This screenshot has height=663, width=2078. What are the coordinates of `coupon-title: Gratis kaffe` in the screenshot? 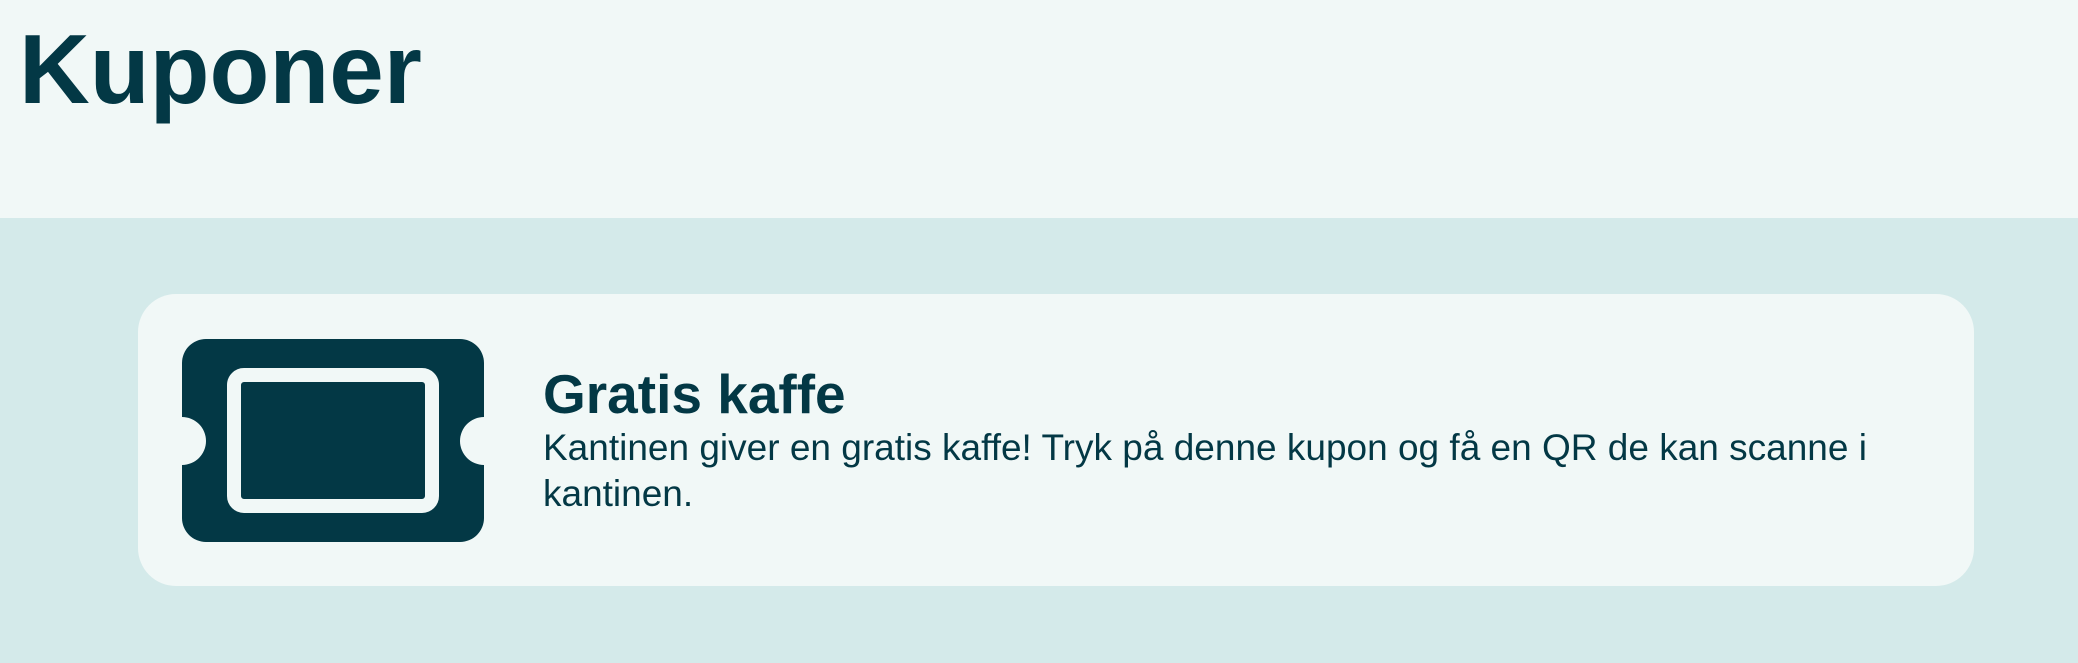 It's located at (694, 394).